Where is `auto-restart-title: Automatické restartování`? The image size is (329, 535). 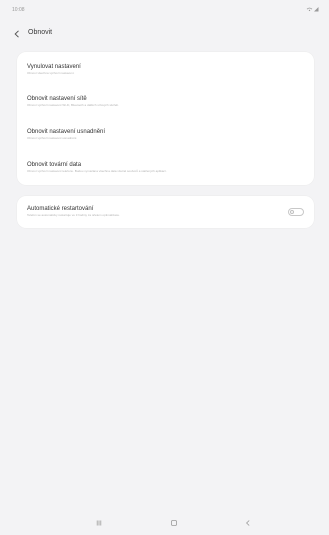 auto-restart-title: Automatické restartování is located at coordinates (60, 209).